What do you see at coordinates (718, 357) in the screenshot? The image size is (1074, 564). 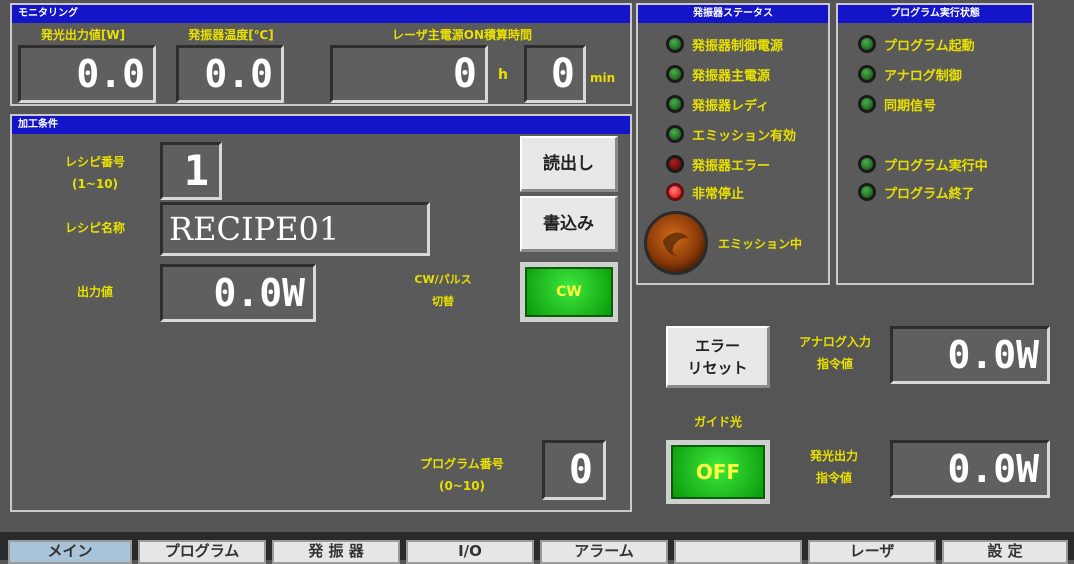 I see `error-reset-button: エラー リセット` at bounding box center [718, 357].